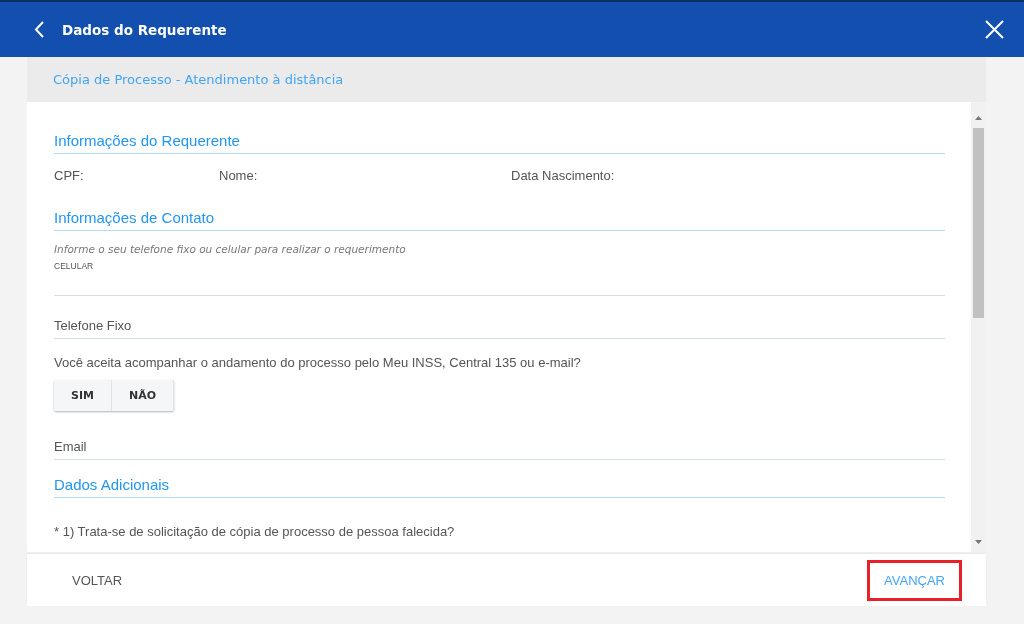 The height and width of the screenshot is (624, 1024). I want to click on header-title: Dados do Requerente, so click(145, 29).